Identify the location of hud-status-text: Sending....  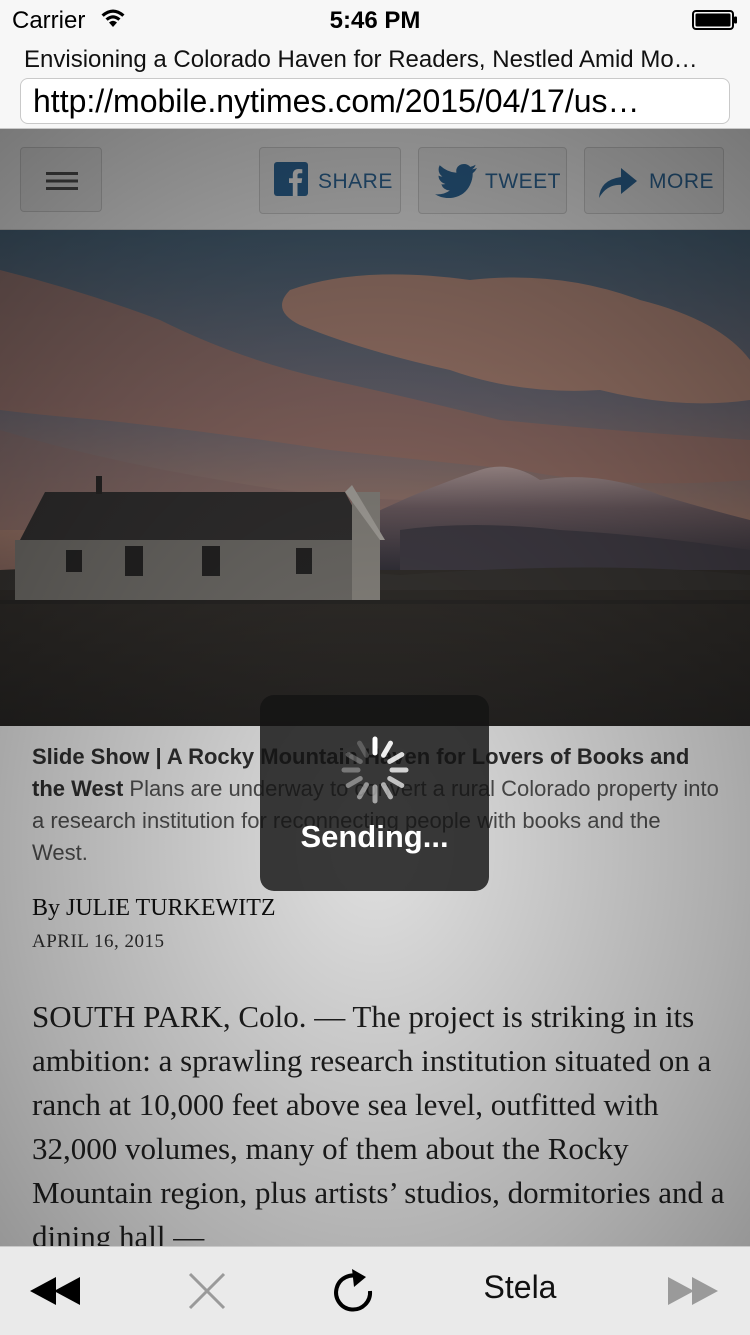
(374, 836).